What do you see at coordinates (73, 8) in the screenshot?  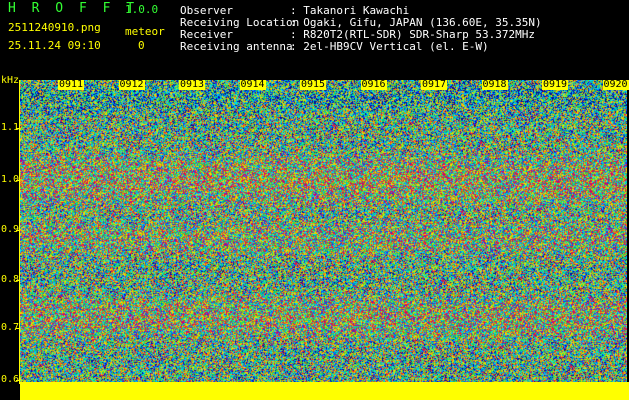 I see `app-title: H R O F F T` at bounding box center [73, 8].